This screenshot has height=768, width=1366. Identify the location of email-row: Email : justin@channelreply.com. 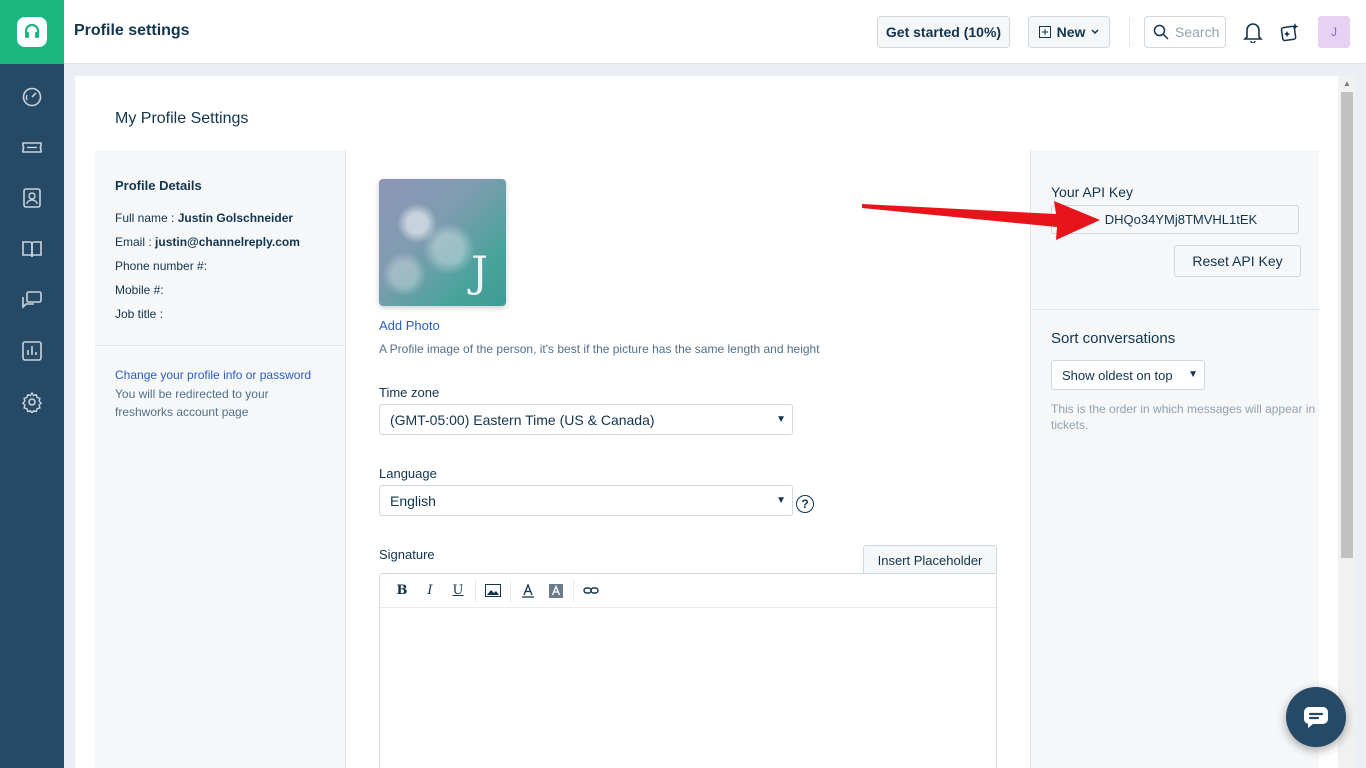
(207, 242).